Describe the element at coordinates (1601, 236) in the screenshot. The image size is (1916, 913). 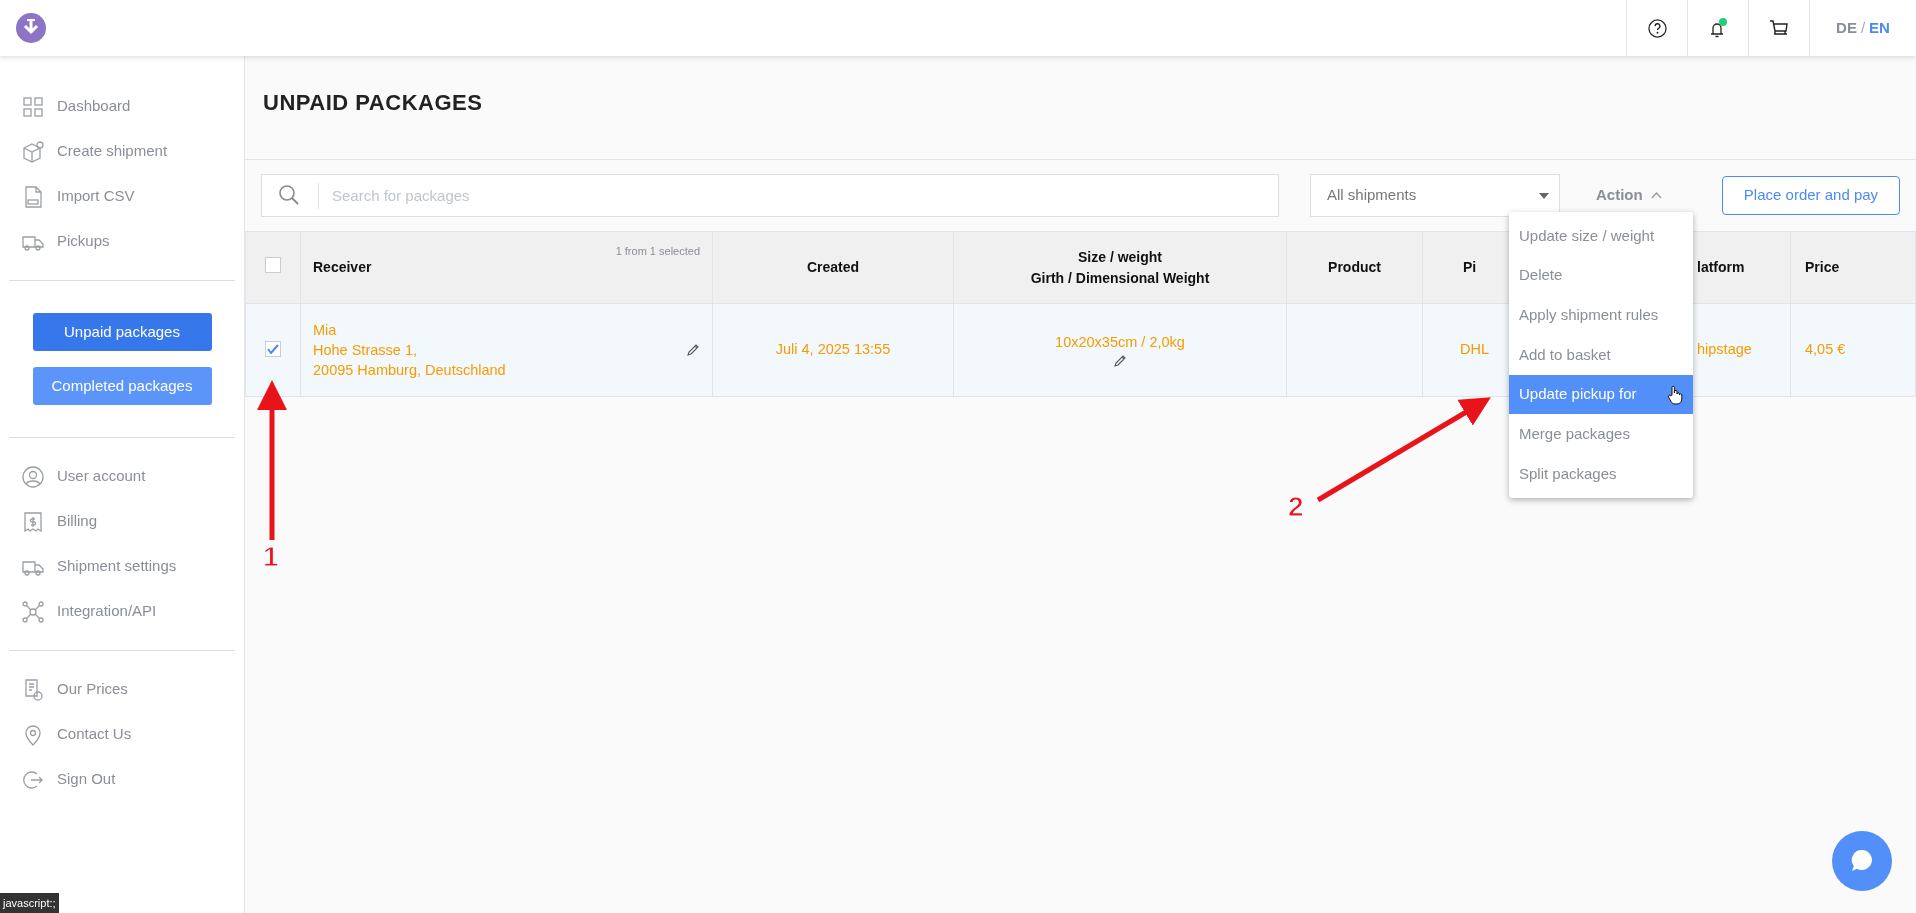
I see `menu-item: Update size / weight` at that location.